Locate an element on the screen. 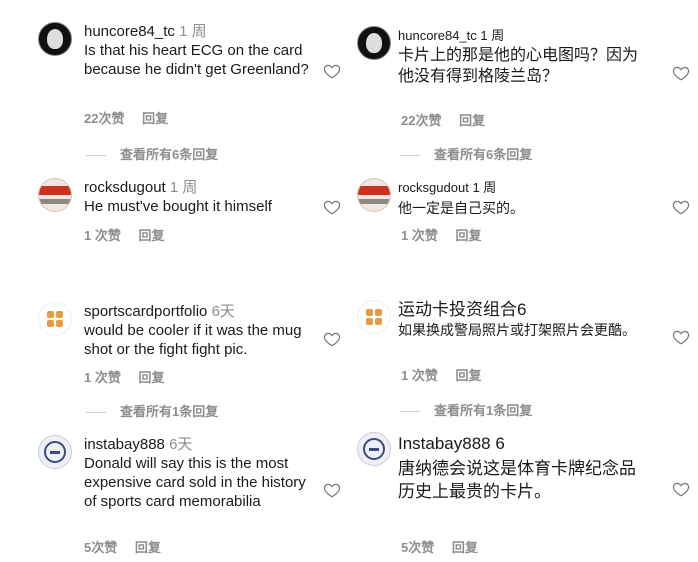  comment-username: 运动卡投资组合6 is located at coordinates (462, 309).